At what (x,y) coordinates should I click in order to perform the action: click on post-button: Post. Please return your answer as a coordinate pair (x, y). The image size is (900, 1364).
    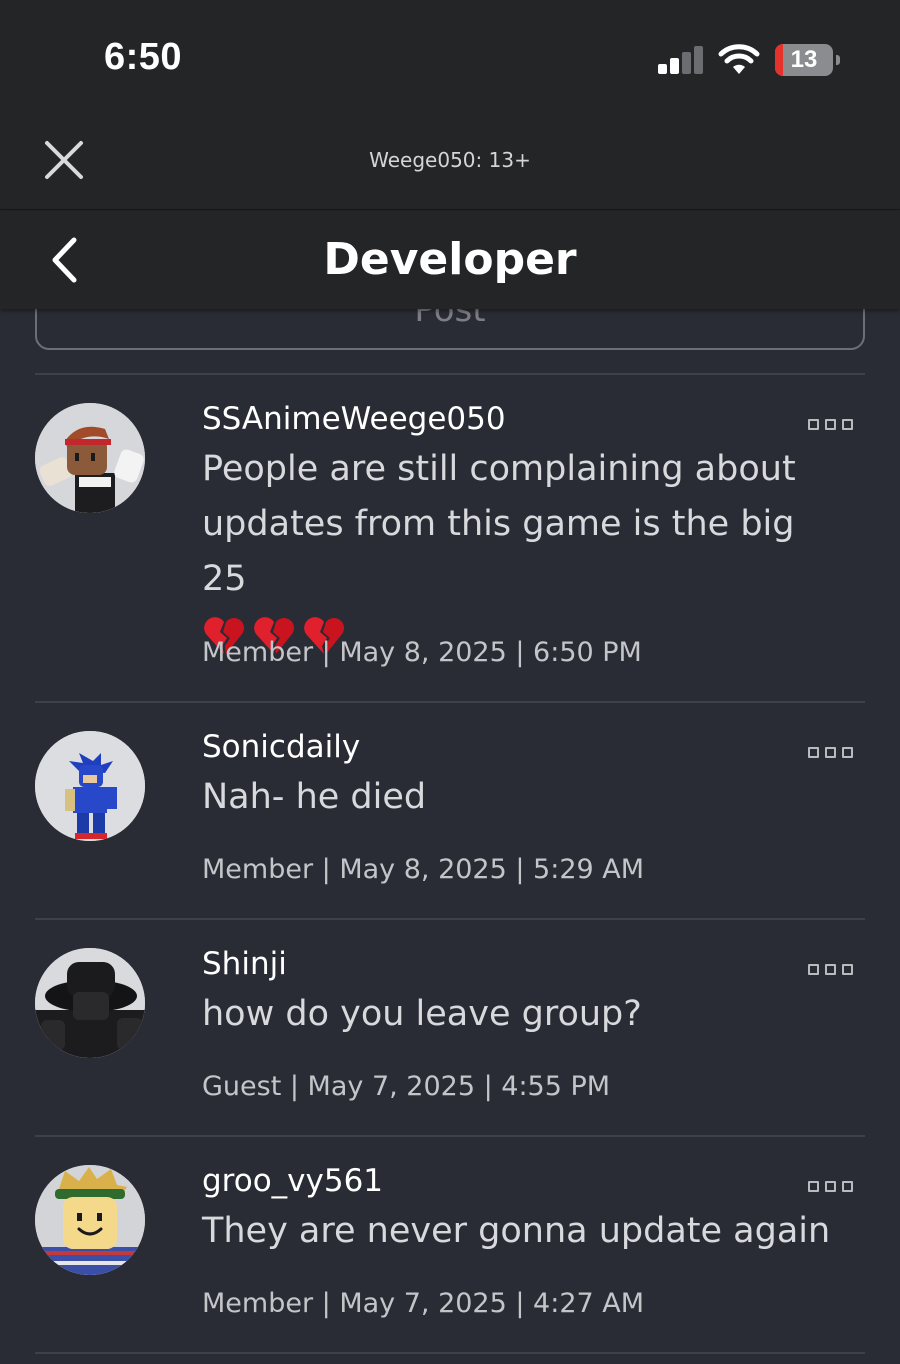
    Looking at the image, I should click on (450, 329).